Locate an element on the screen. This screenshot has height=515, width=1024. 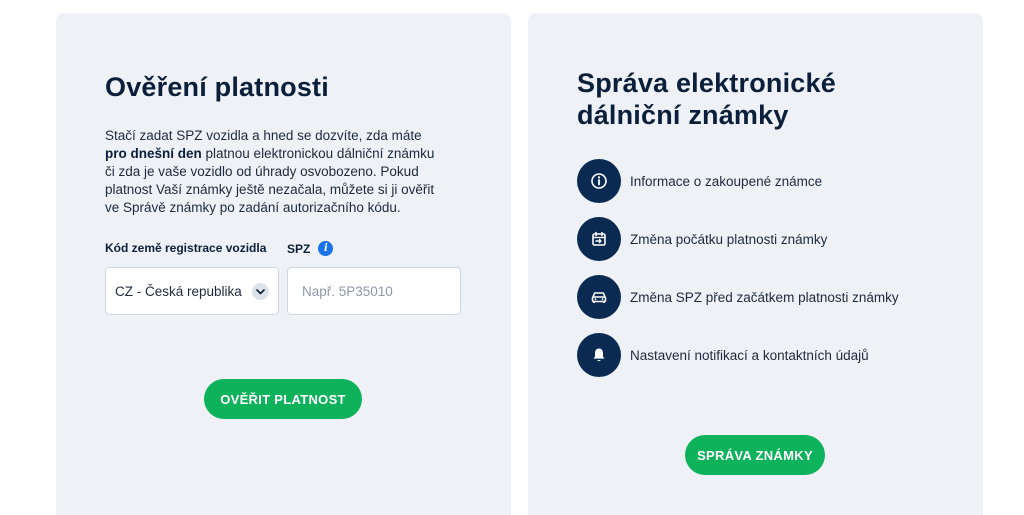
intro-bold-text: pro dnešní den is located at coordinates (153, 153).